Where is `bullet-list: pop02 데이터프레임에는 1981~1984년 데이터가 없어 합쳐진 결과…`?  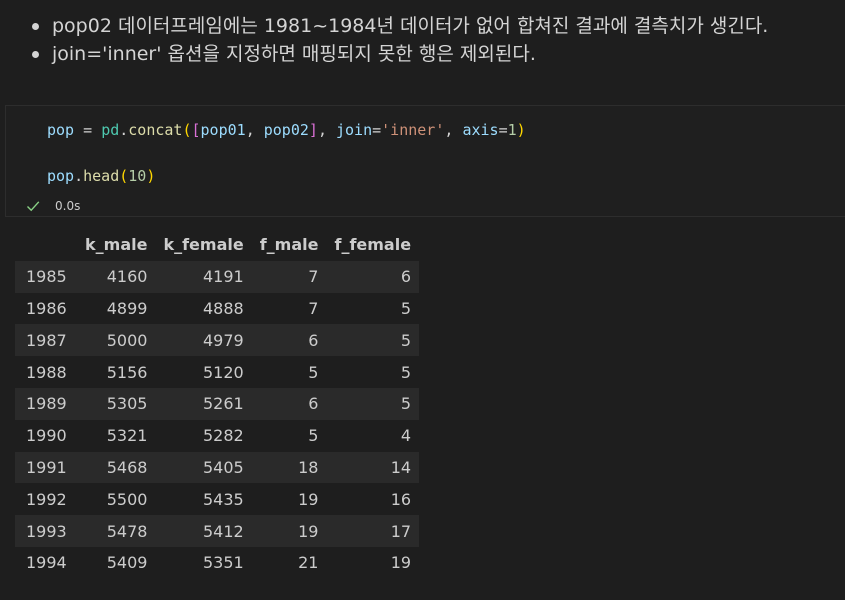
bullet-list: pop02 데이터프레임에는 1981~1984년 데이터가 없어 합쳐진 결과… is located at coordinates (399, 40).